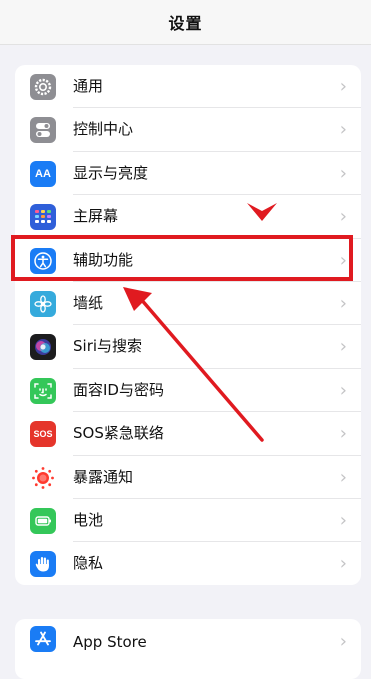 The height and width of the screenshot is (679, 371). What do you see at coordinates (188, 521) in the screenshot?
I see `settings-item-battery: 电池 ›` at bounding box center [188, 521].